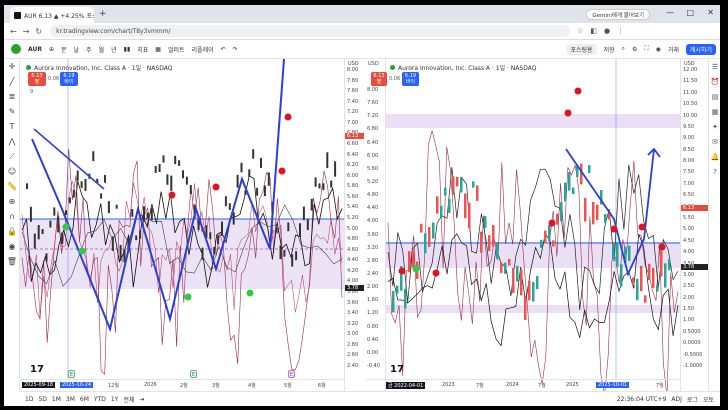 This screenshot has width=728, height=410. What do you see at coordinates (710, 12) in the screenshot?
I see `close-window-button: ✕` at bounding box center [710, 12].